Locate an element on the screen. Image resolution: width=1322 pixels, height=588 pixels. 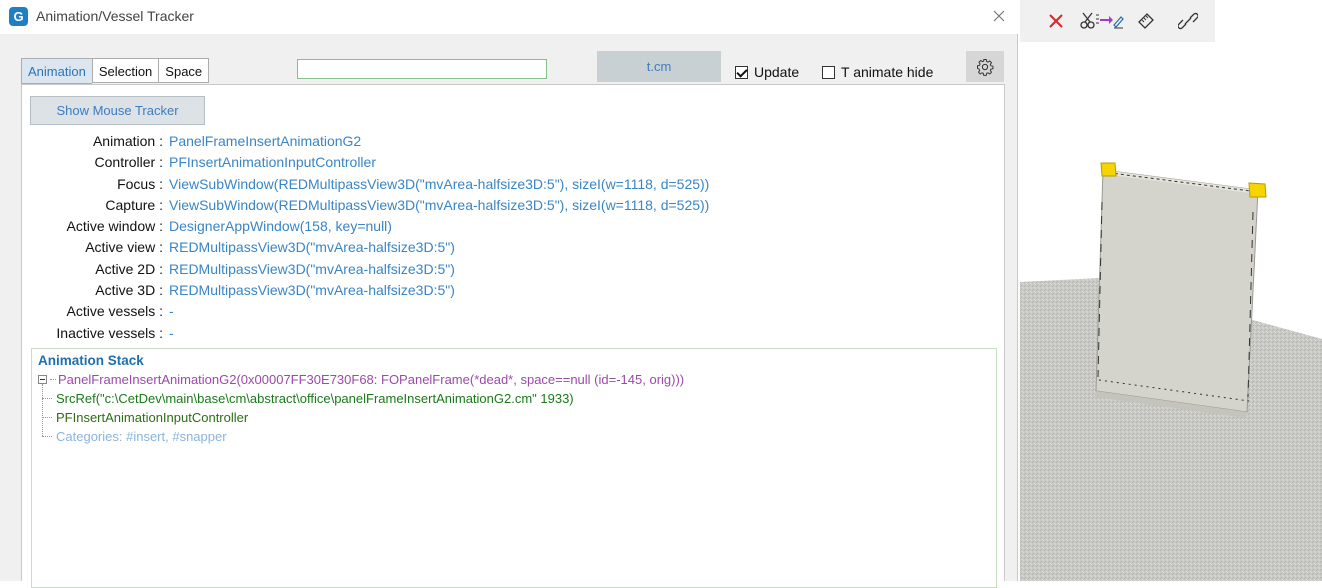
tab-selection: Selection is located at coordinates (125, 70).